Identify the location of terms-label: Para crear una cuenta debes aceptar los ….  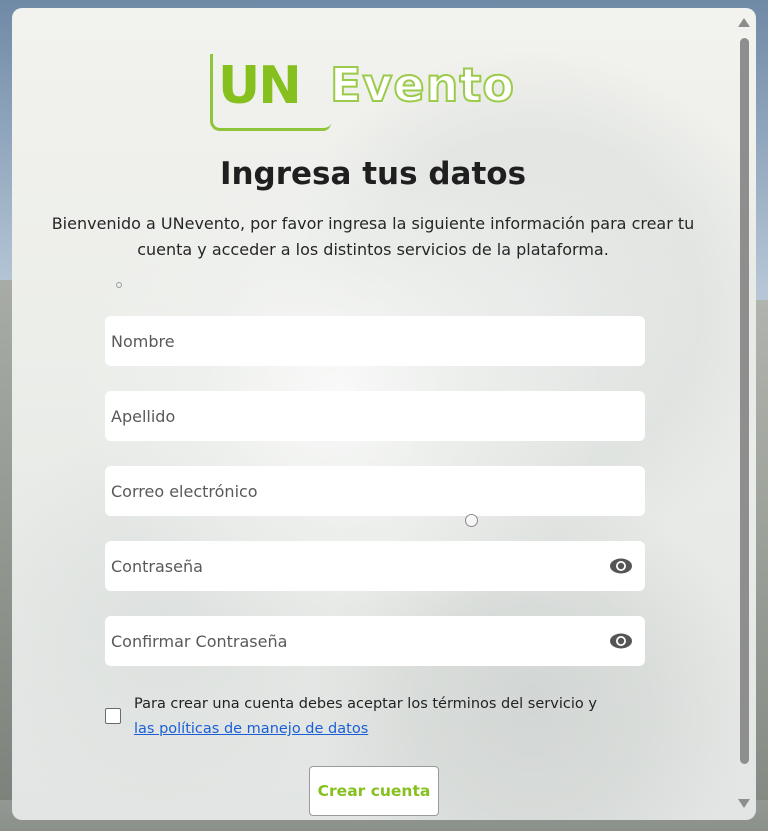
(374, 717).